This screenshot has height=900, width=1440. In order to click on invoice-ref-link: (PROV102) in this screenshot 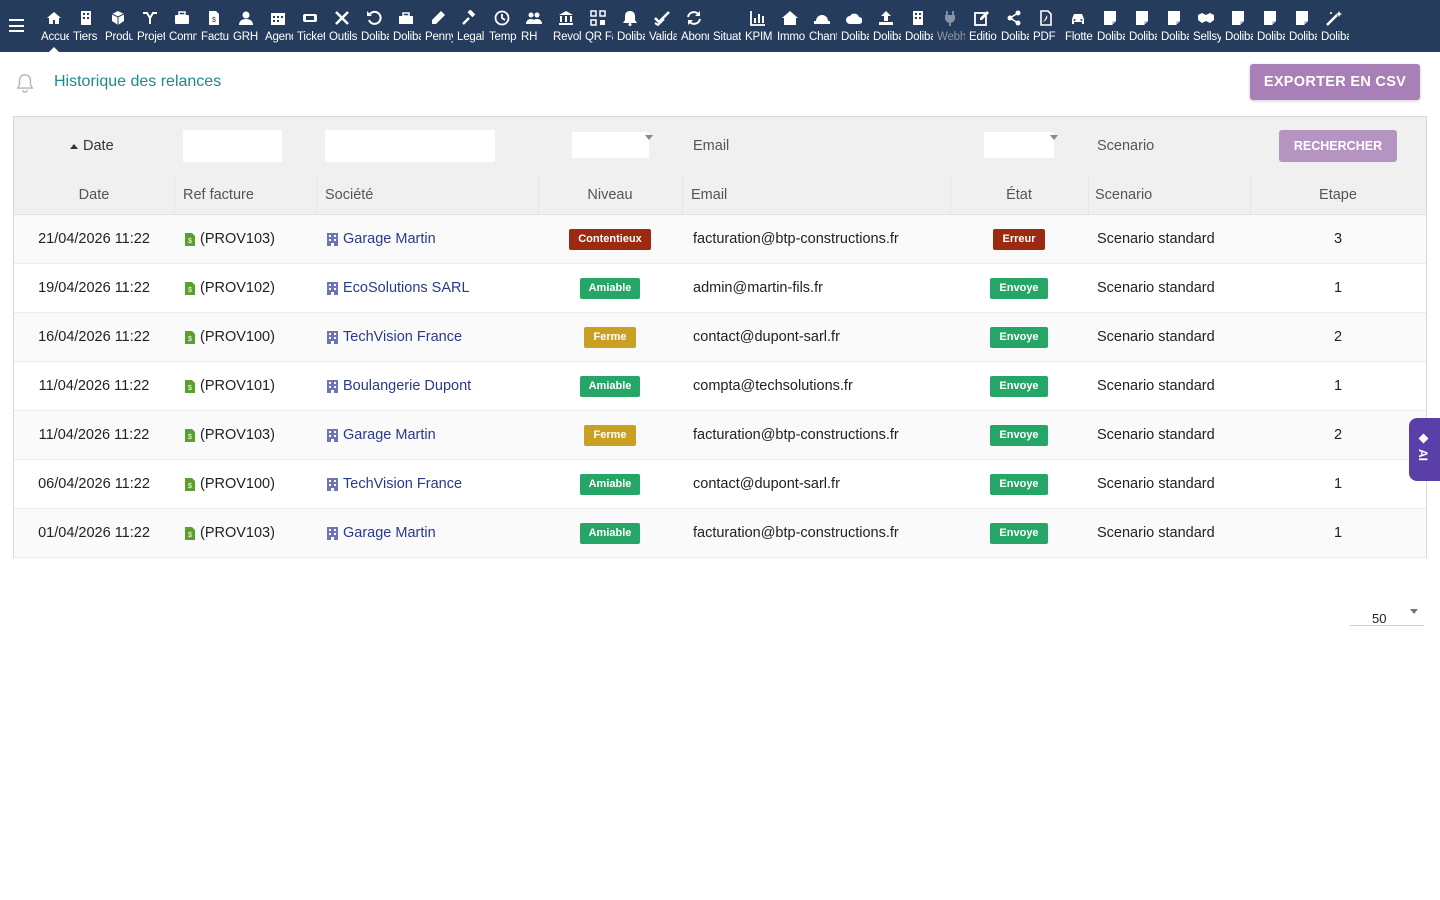, I will do `click(237, 288)`.